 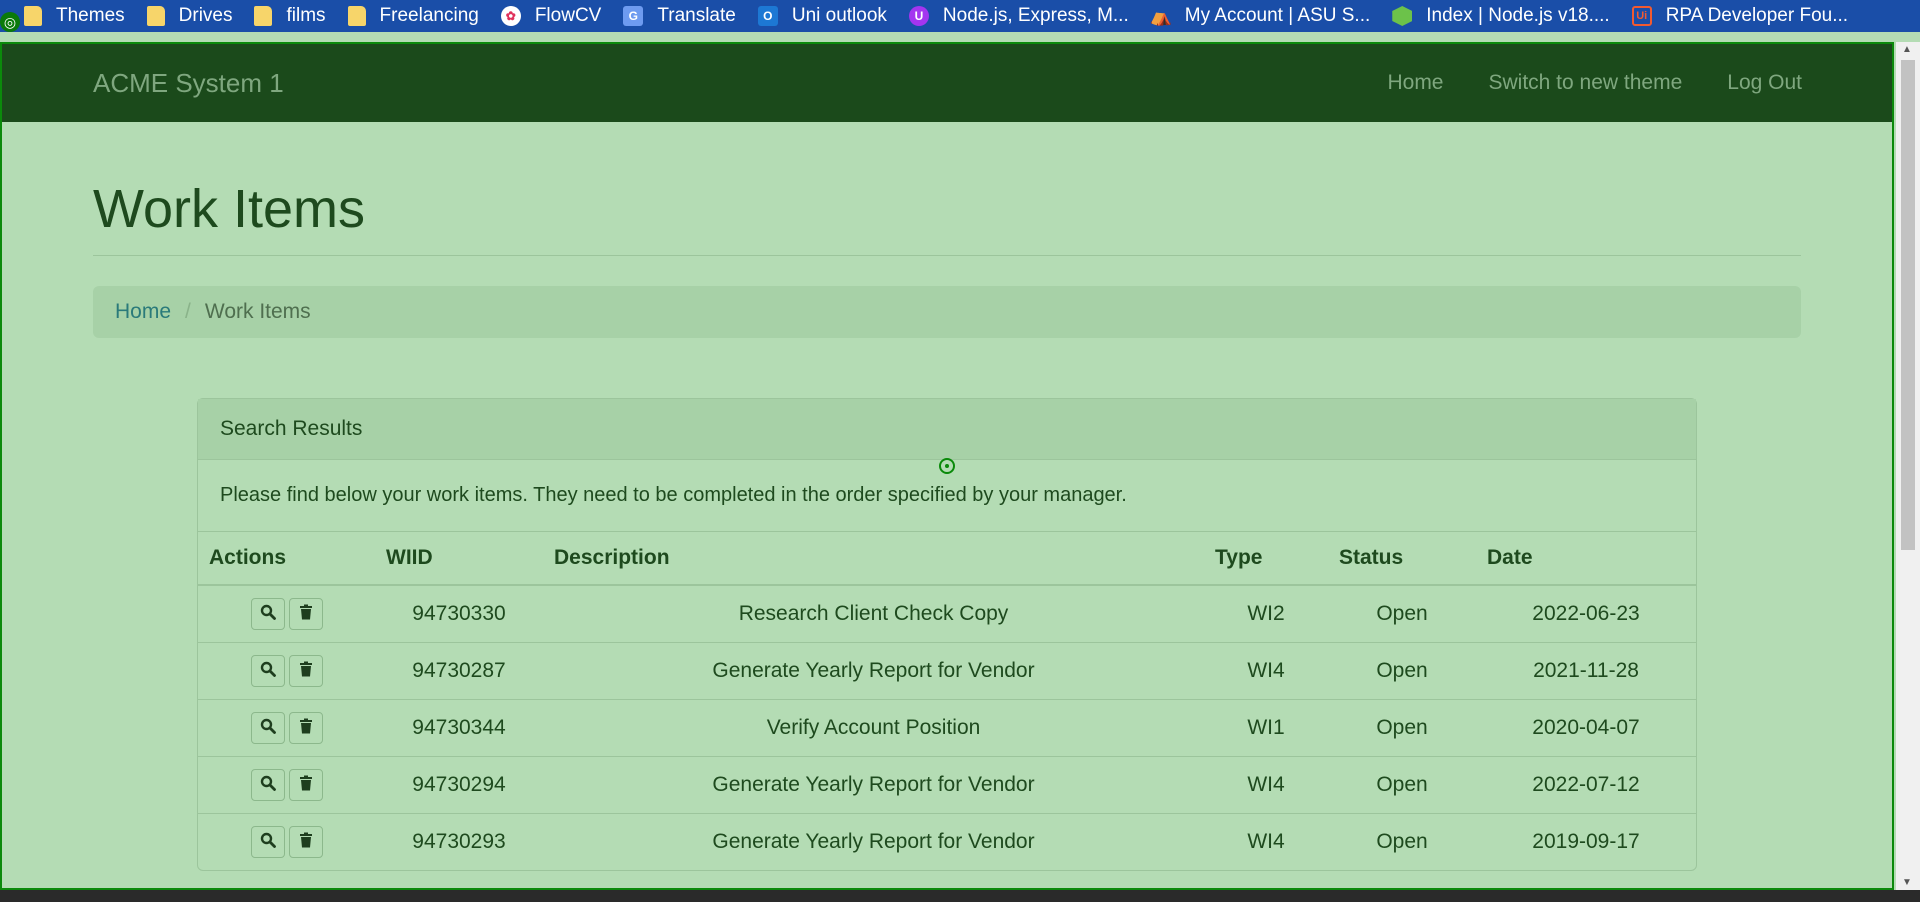 I want to click on cell-date: 2020-04-07, so click(x=1586, y=728).